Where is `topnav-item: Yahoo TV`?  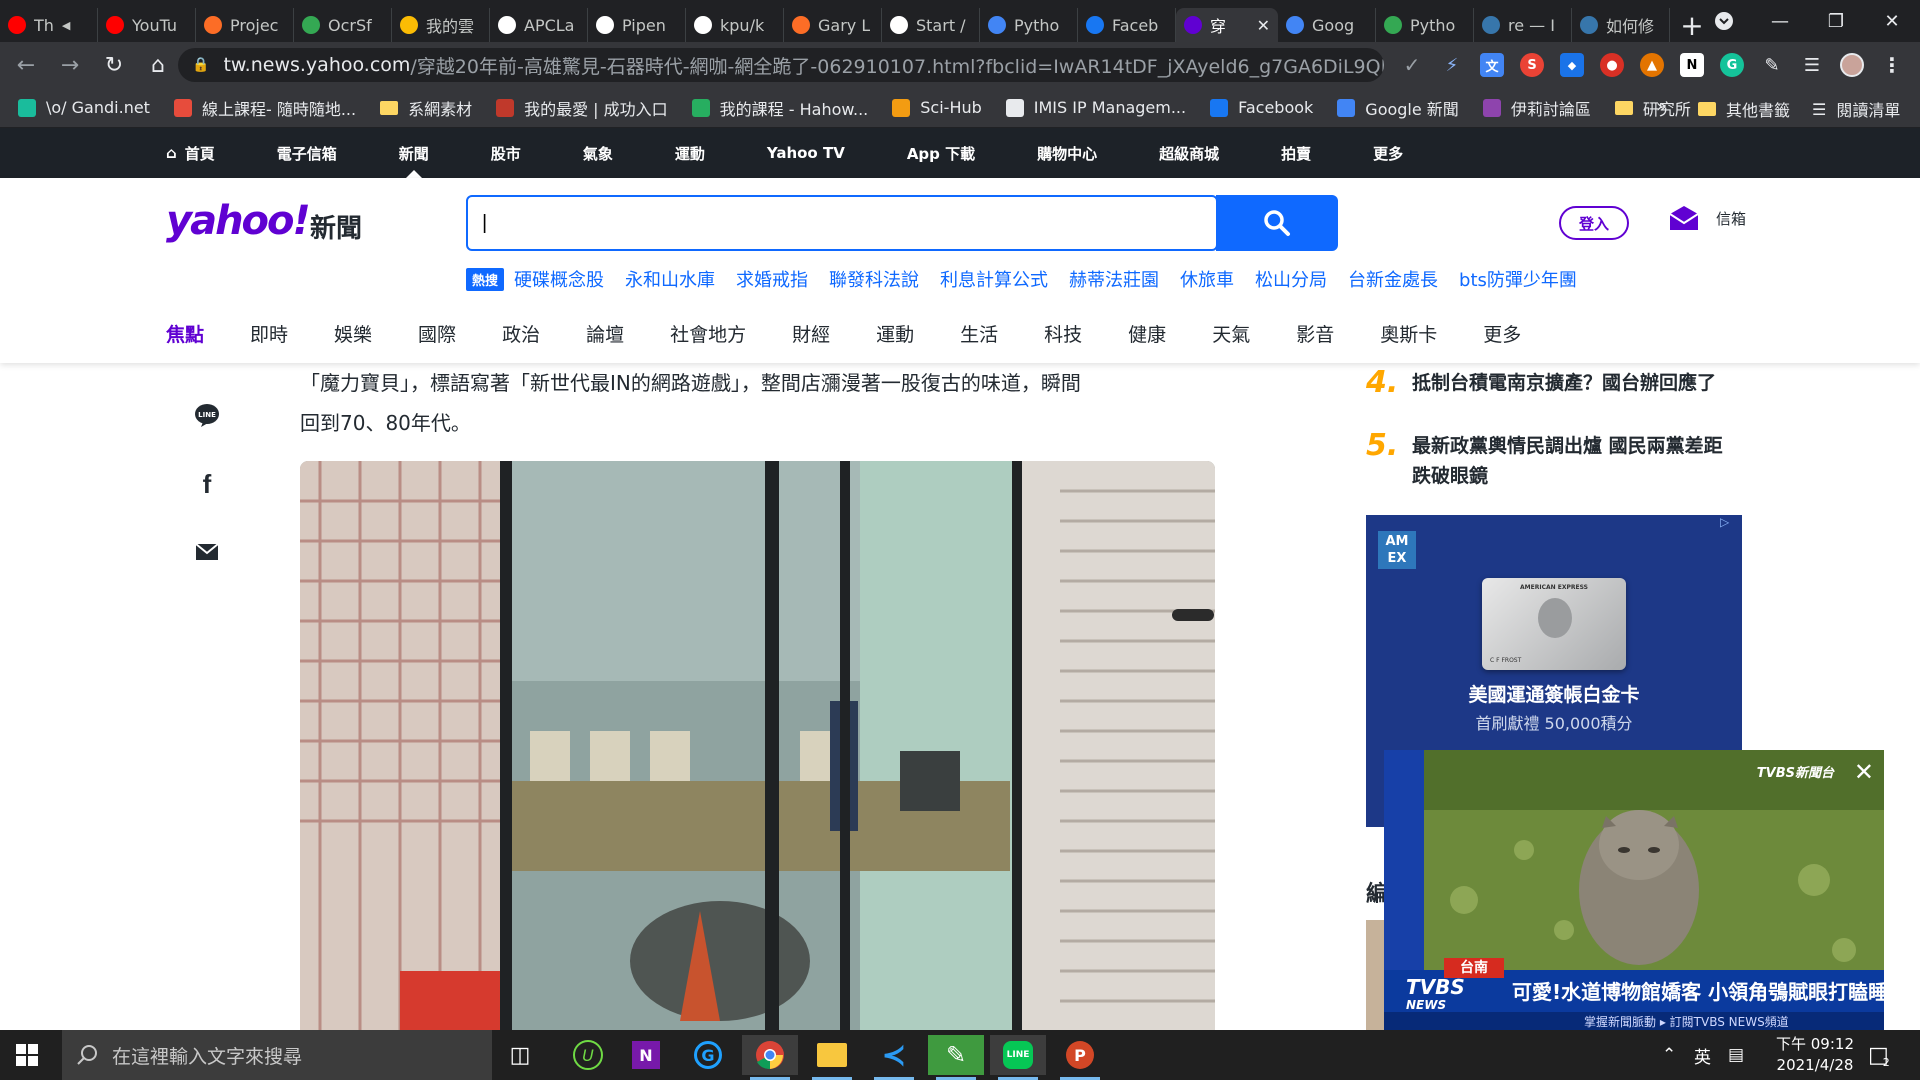 topnav-item: Yahoo TV is located at coordinates (806, 153).